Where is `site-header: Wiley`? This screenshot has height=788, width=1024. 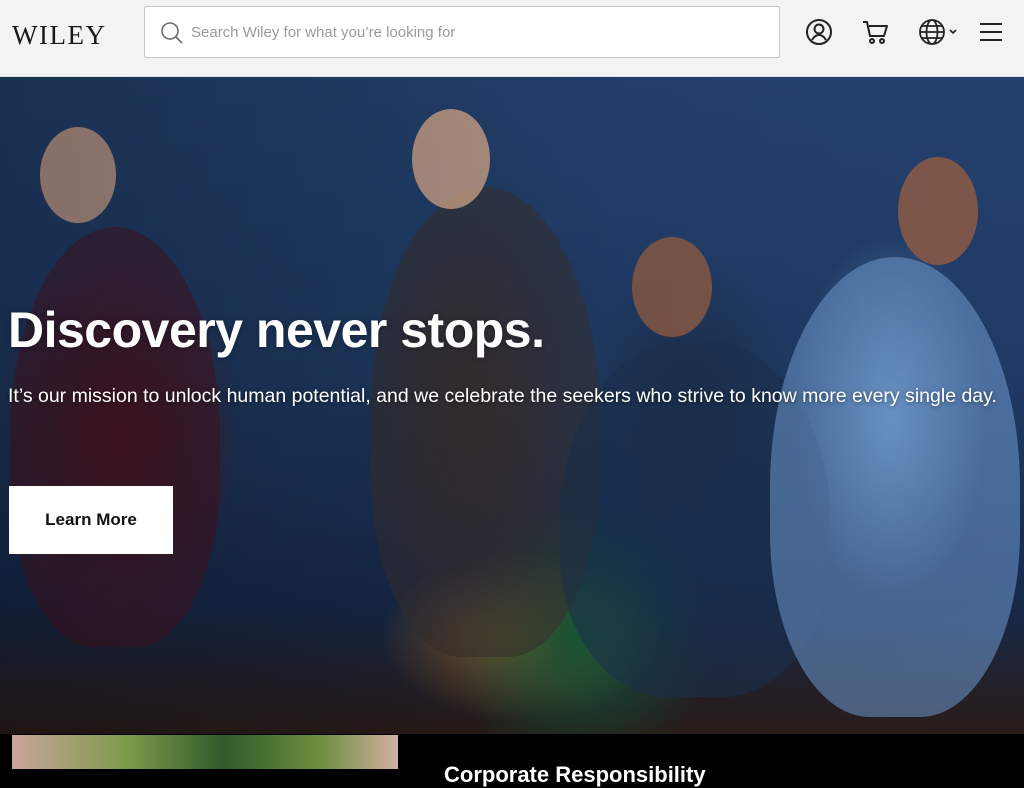
site-header: Wiley is located at coordinates (512, 38).